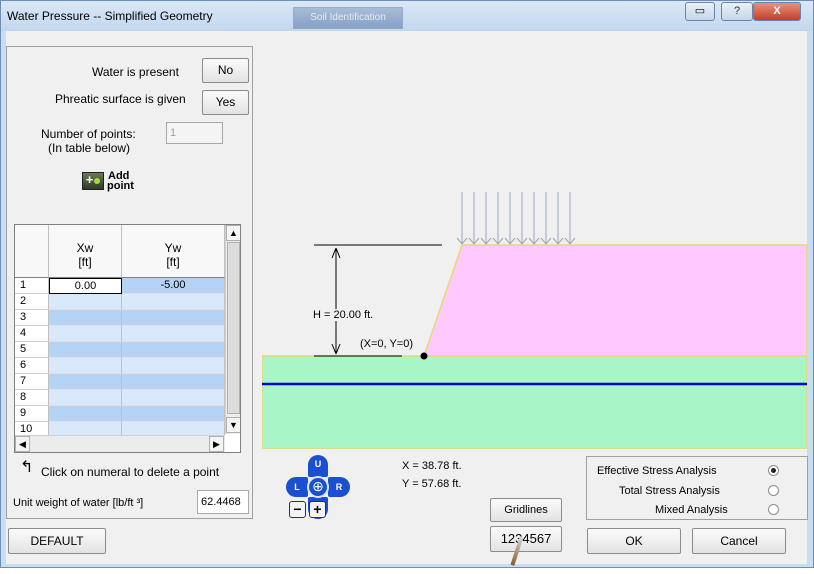 This screenshot has height=574, width=814. What do you see at coordinates (194, 133) in the screenshot?
I see `num-points-field: 1` at bounding box center [194, 133].